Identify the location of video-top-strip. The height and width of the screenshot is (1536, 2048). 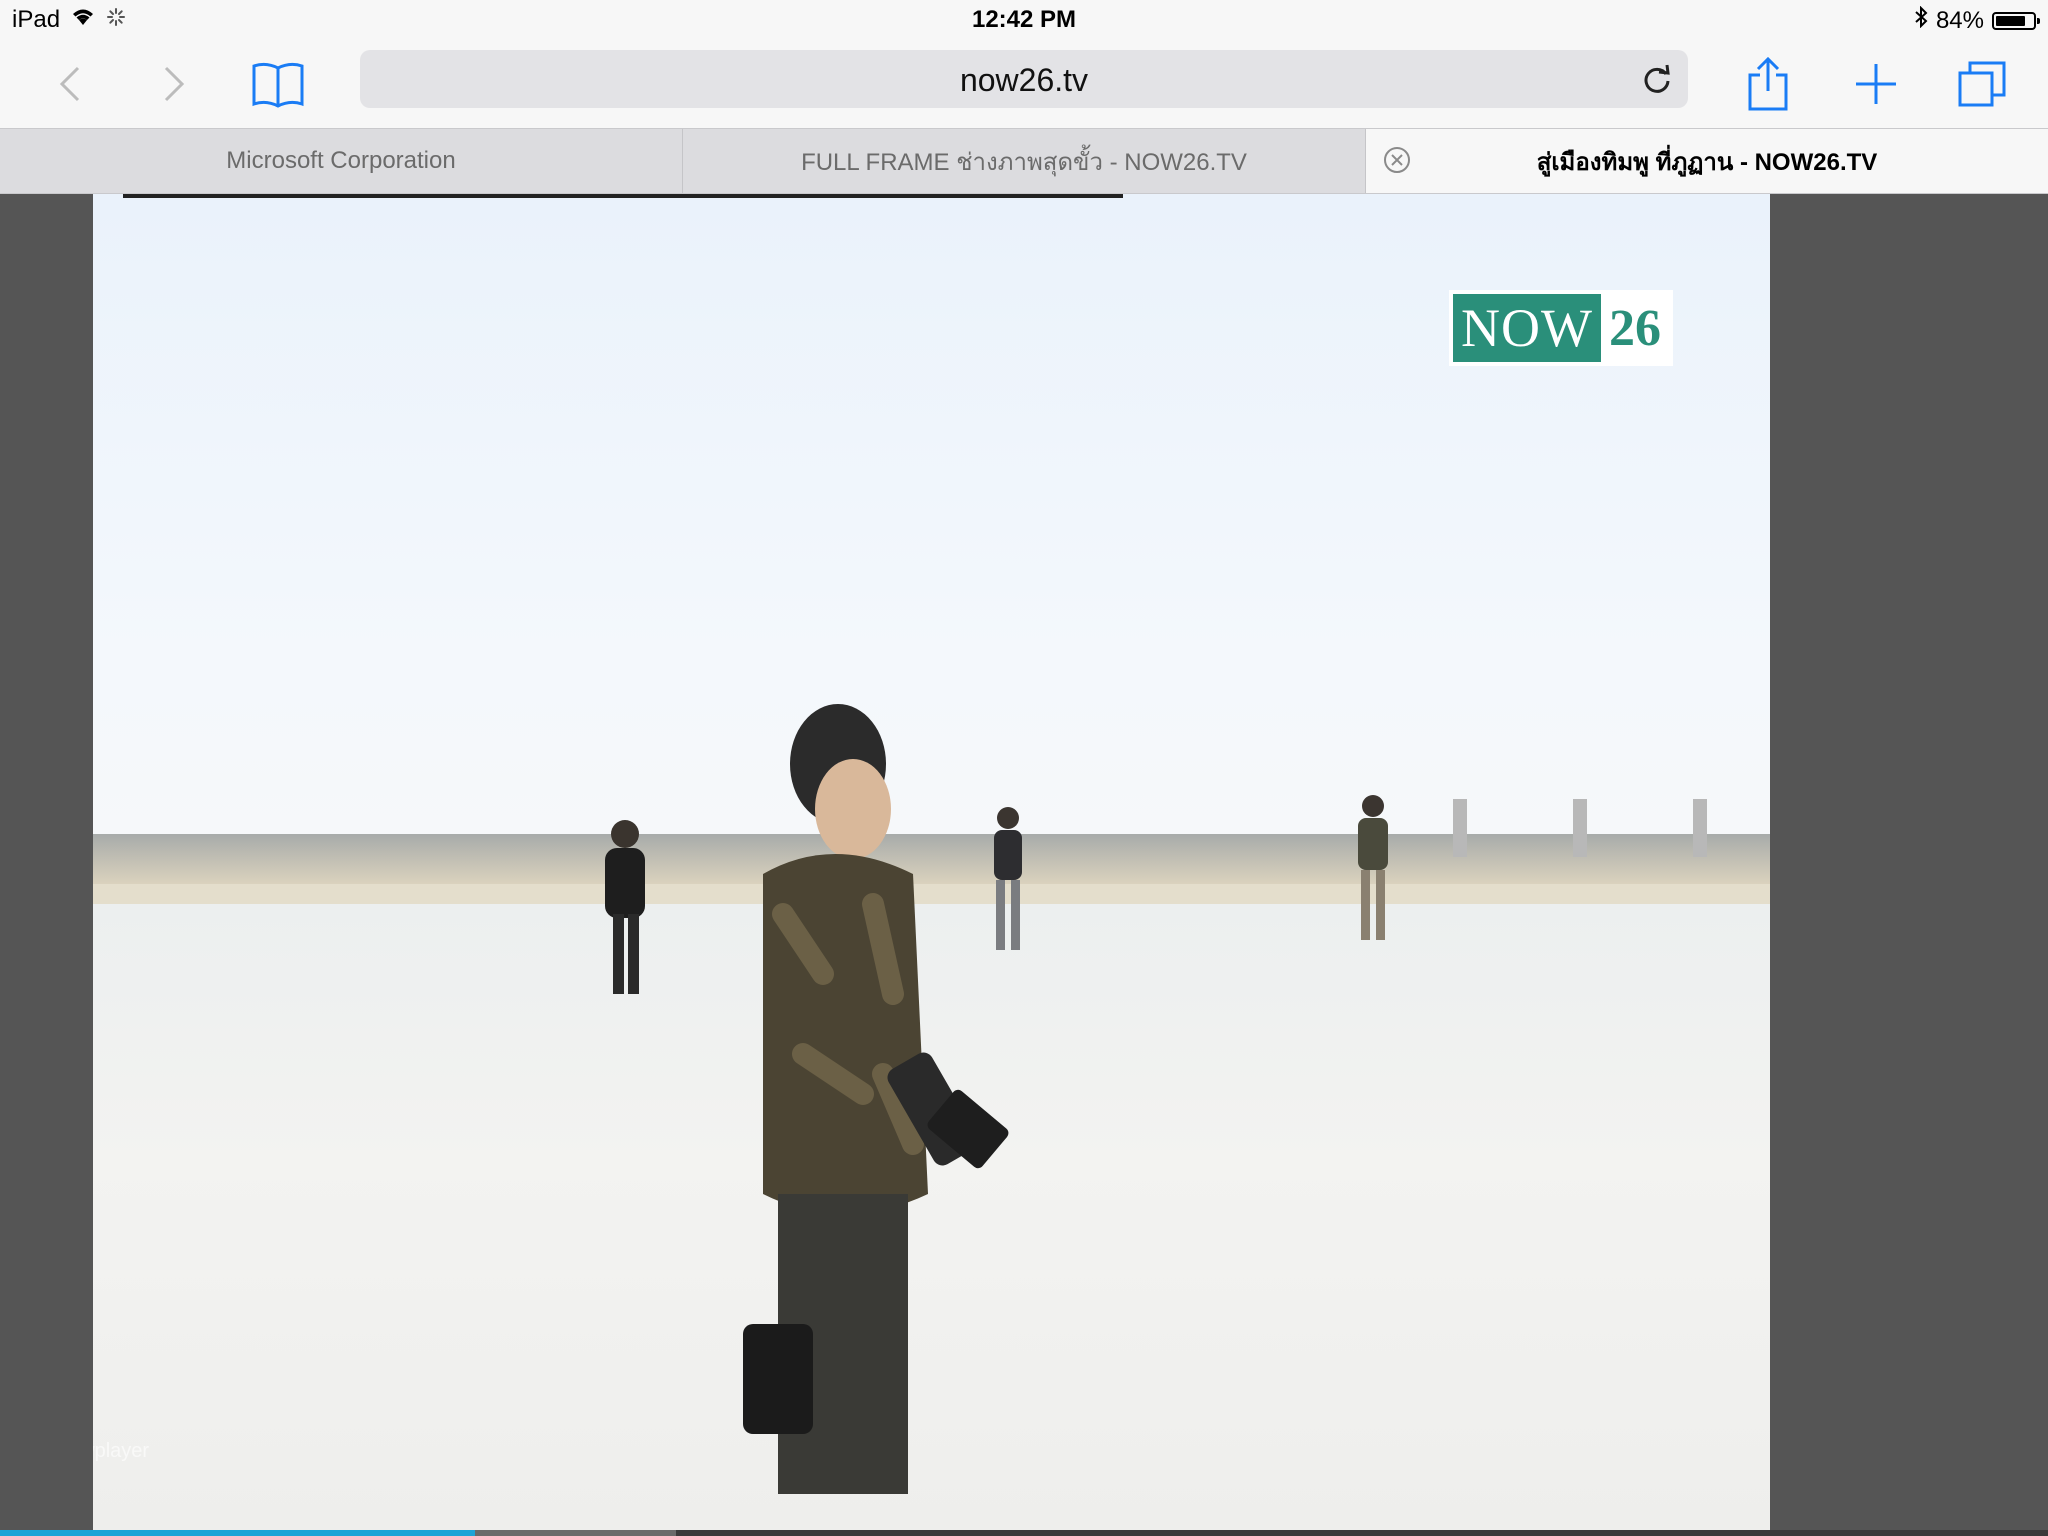
(623, 196).